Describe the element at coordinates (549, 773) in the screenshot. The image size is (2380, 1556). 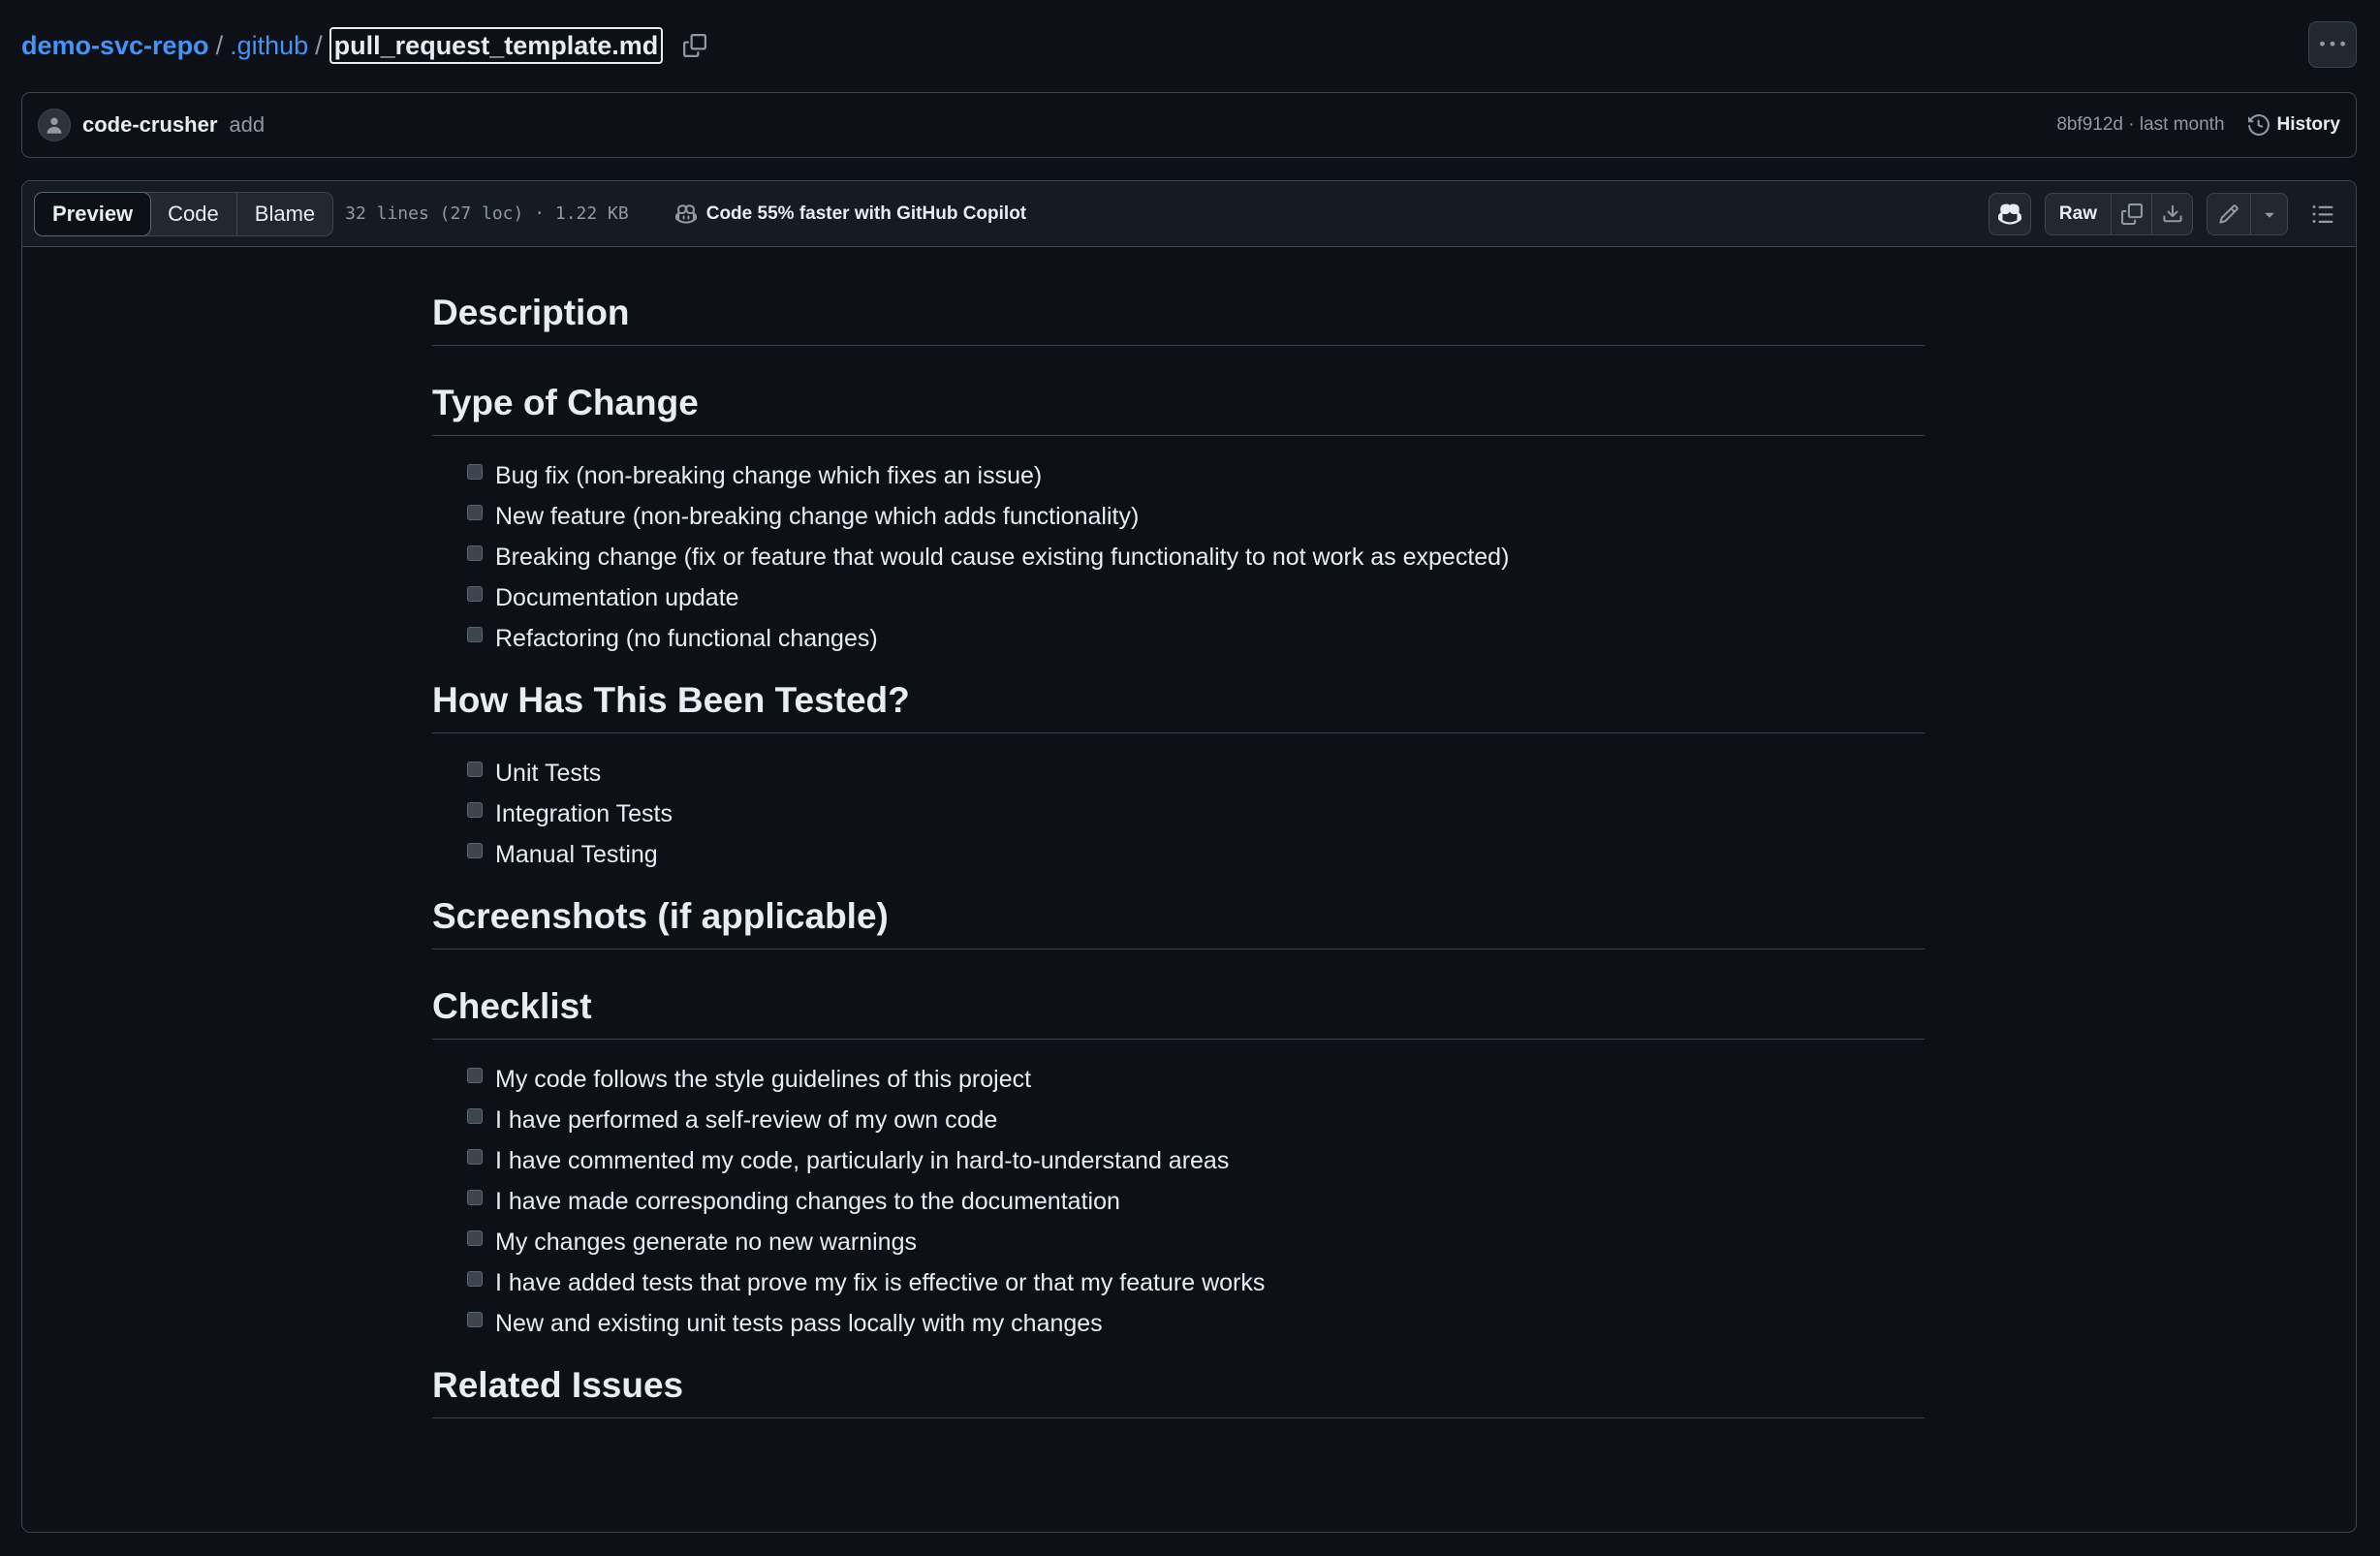
I see `task-label: Unit Tests` at that location.